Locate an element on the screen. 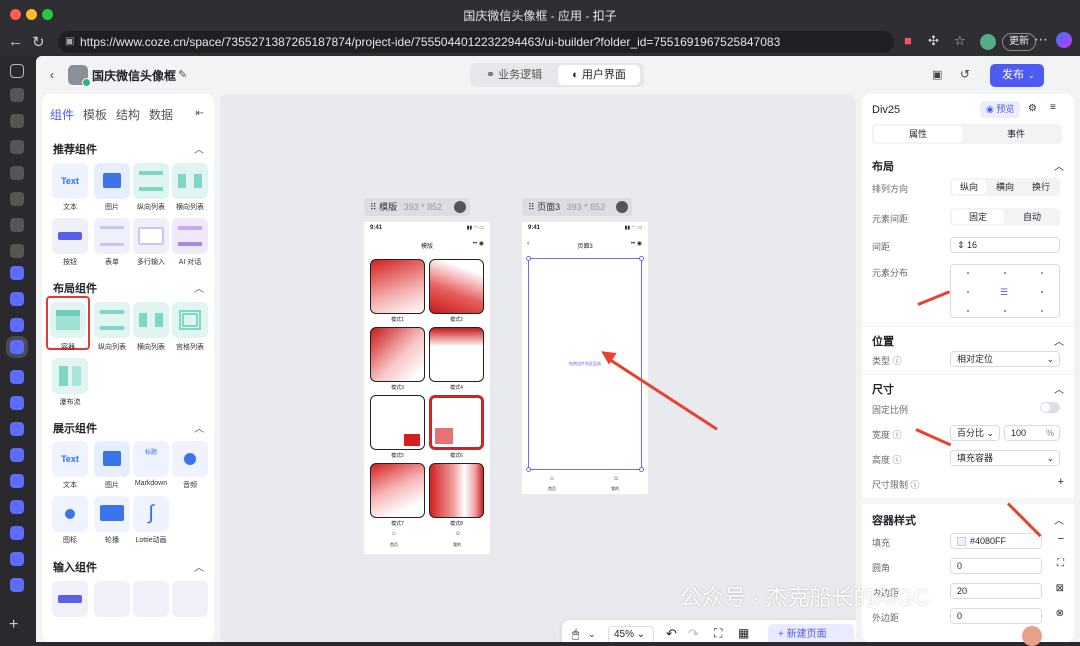 The width and height of the screenshot is (1080, 646). comp-image is located at coordinates (112, 181).